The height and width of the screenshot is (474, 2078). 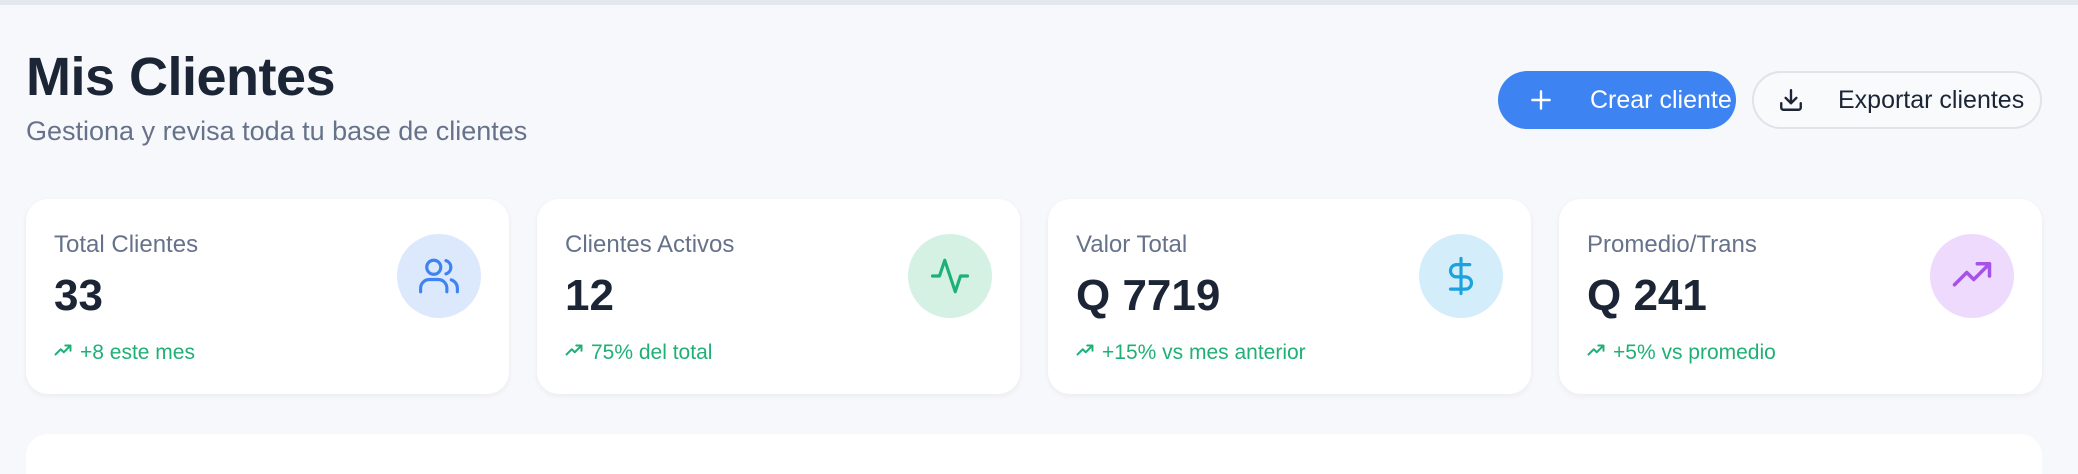 I want to click on stat-card-total-clients: Total Clientes 33 +8 este mes, so click(x=267, y=296).